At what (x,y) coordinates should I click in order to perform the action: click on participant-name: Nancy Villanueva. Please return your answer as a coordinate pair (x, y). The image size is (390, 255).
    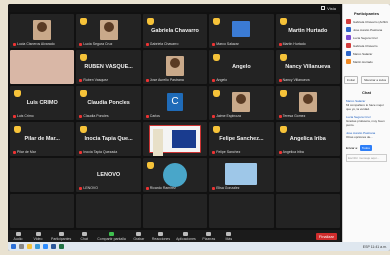
    Looking at the image, I should click on (308, 66).